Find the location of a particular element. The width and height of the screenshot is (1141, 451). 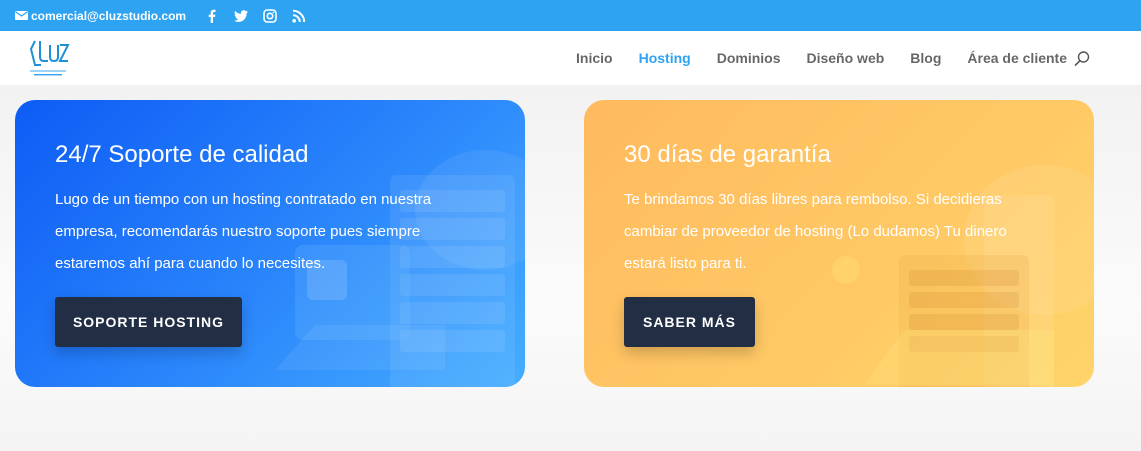

logo-icon is located at coordinates (49, 58).